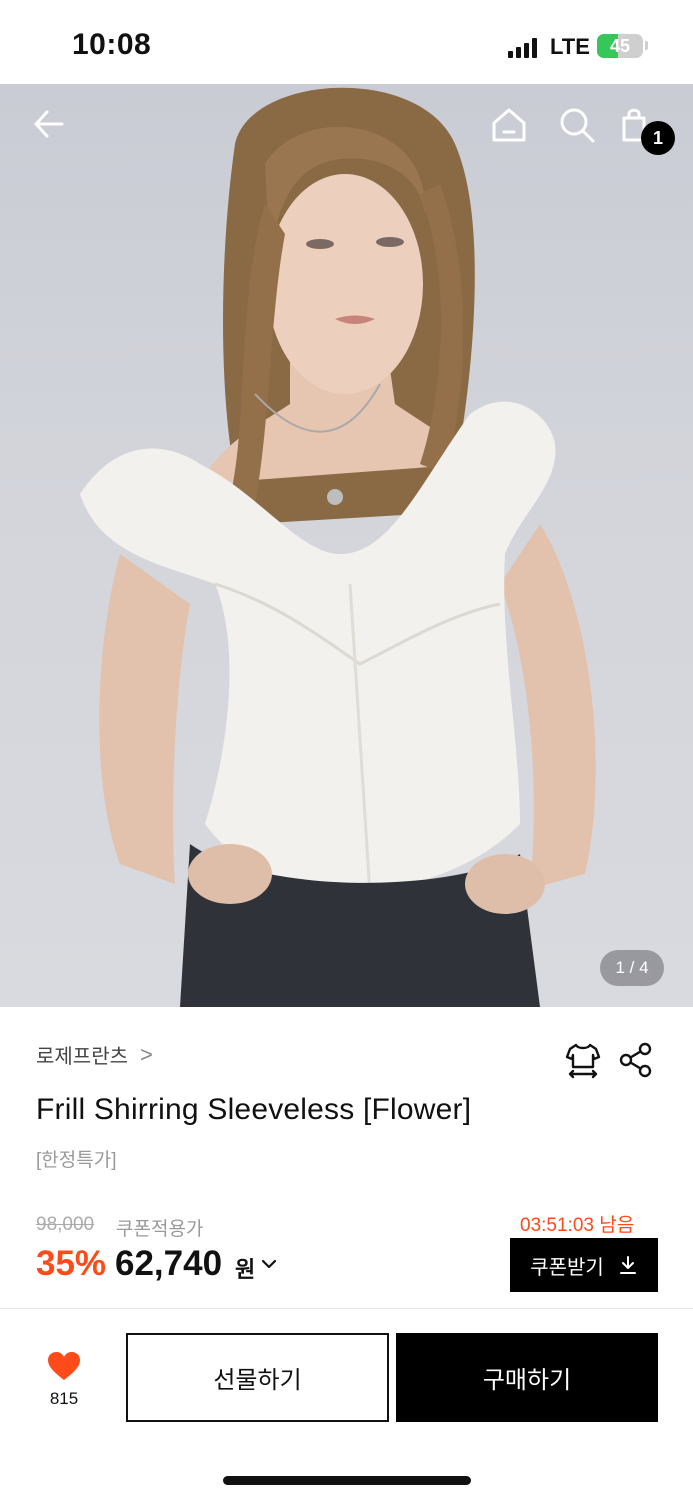  What do you see at coordinates (146, 1054) in the screenshot?
I see `chevron-right-icon: >` at bounding box center [146, 1054].